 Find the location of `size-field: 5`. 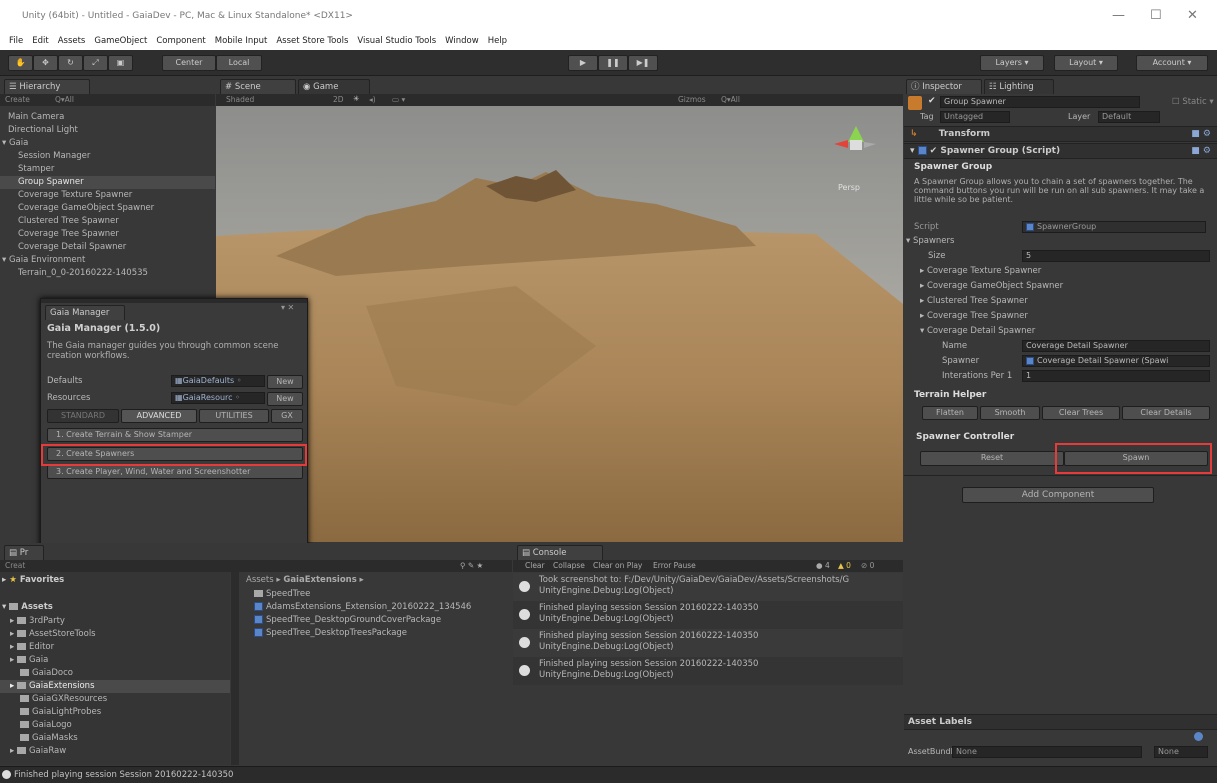

size-field: 5 is located at coordinates (1116, 256).